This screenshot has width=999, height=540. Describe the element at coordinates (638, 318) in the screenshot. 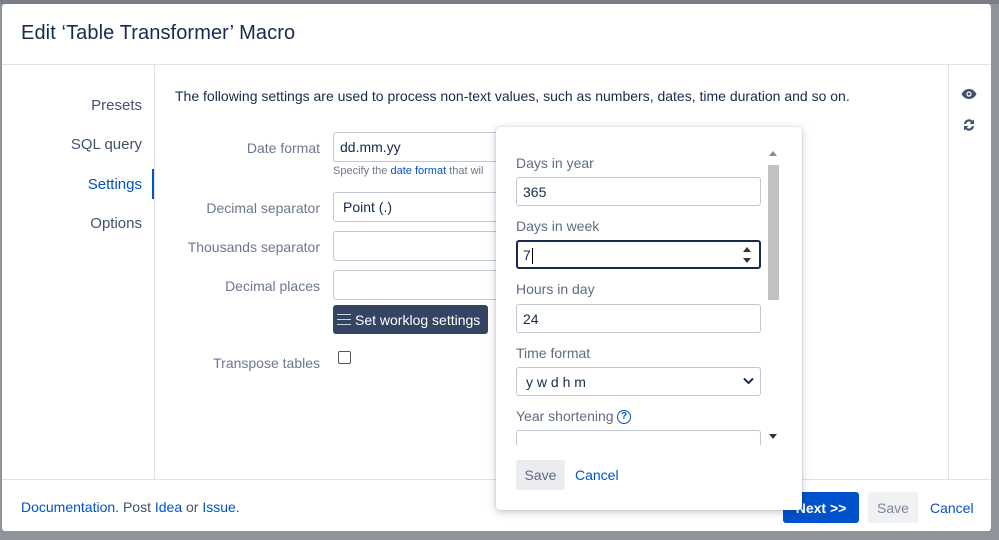

I see `hours-in-day-input: 24` at that location.